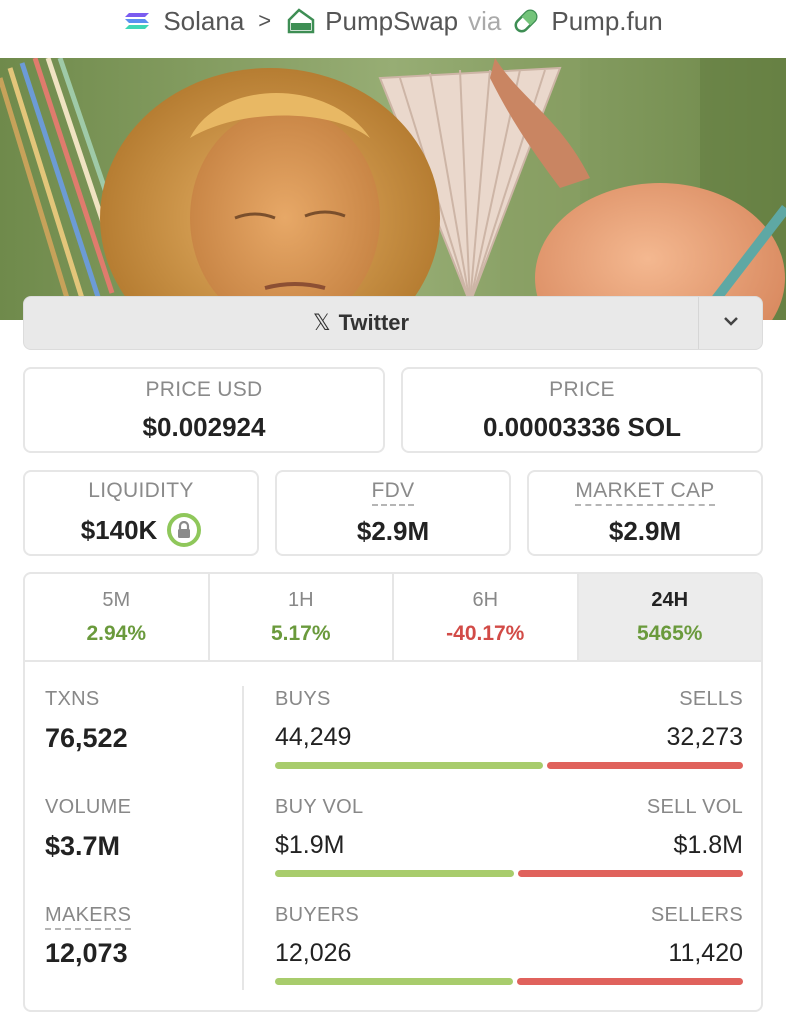 This screenshot has height=1024, width=786. I want to click on tab-period-label: 24H, so click(670, 599).